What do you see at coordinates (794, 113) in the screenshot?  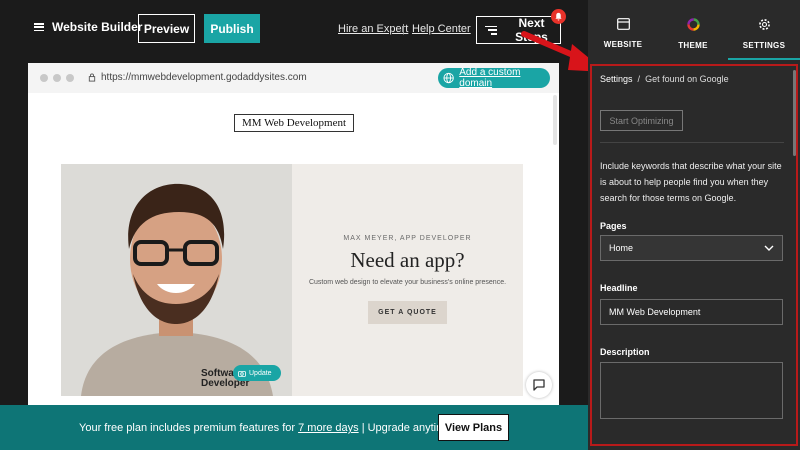 I see `panel-scrollbar` at bounding box center [794, 113].